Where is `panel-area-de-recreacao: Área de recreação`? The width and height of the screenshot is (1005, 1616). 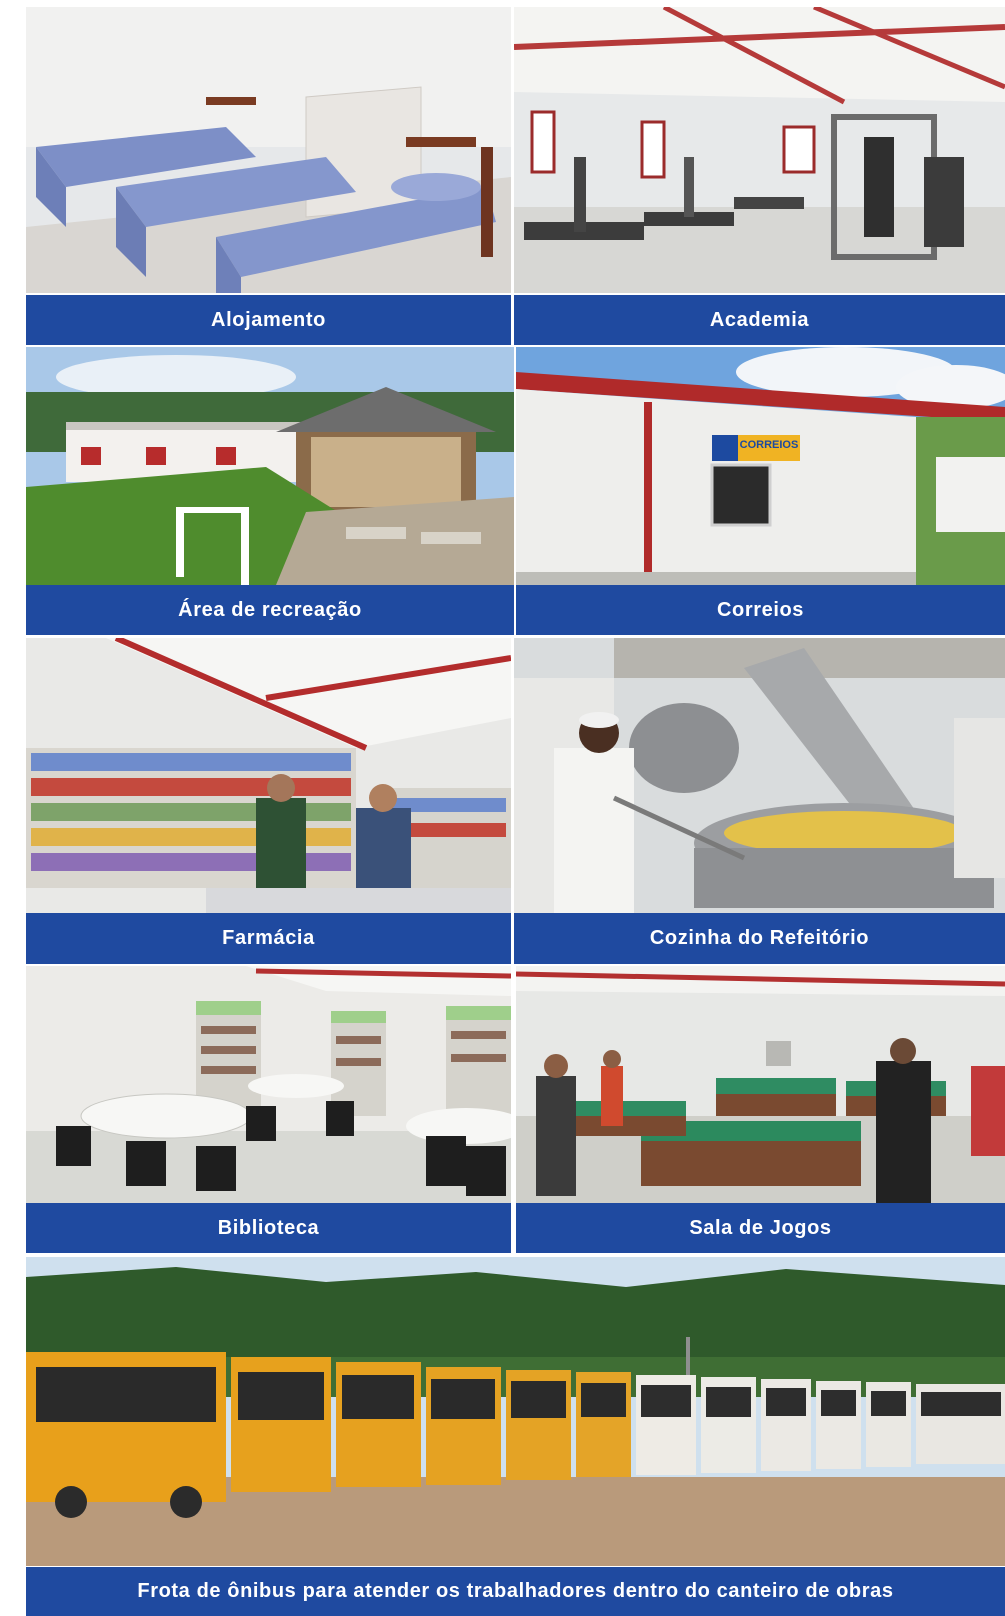
panel-area-de-recreacao: Área de recreação is located at coordinates (270, 491).